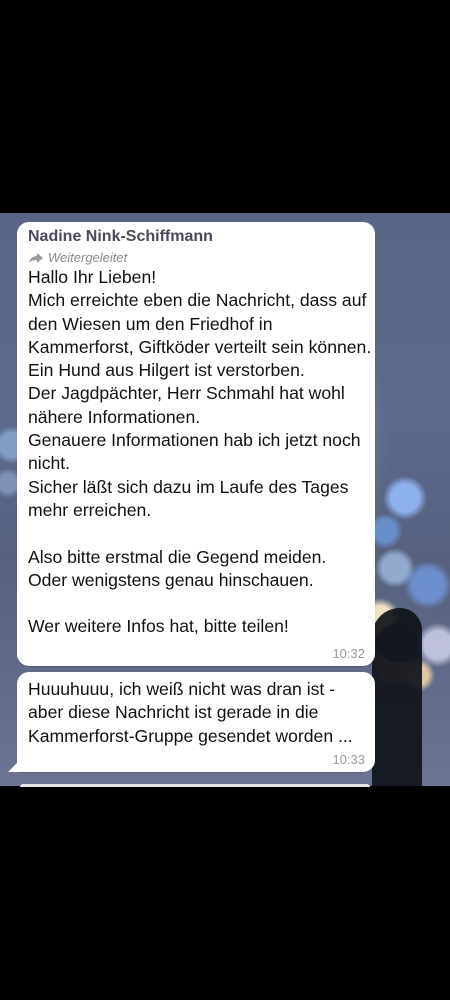  I want to click on forward-arrow-icon, so click(36, 257).